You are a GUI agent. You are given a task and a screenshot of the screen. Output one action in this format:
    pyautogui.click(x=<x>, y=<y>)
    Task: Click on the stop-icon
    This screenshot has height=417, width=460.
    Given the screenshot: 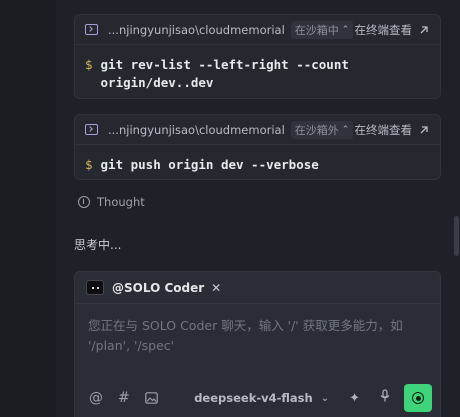 What is the action you would take?
    pyautogui.click(x=418, y=398)
    